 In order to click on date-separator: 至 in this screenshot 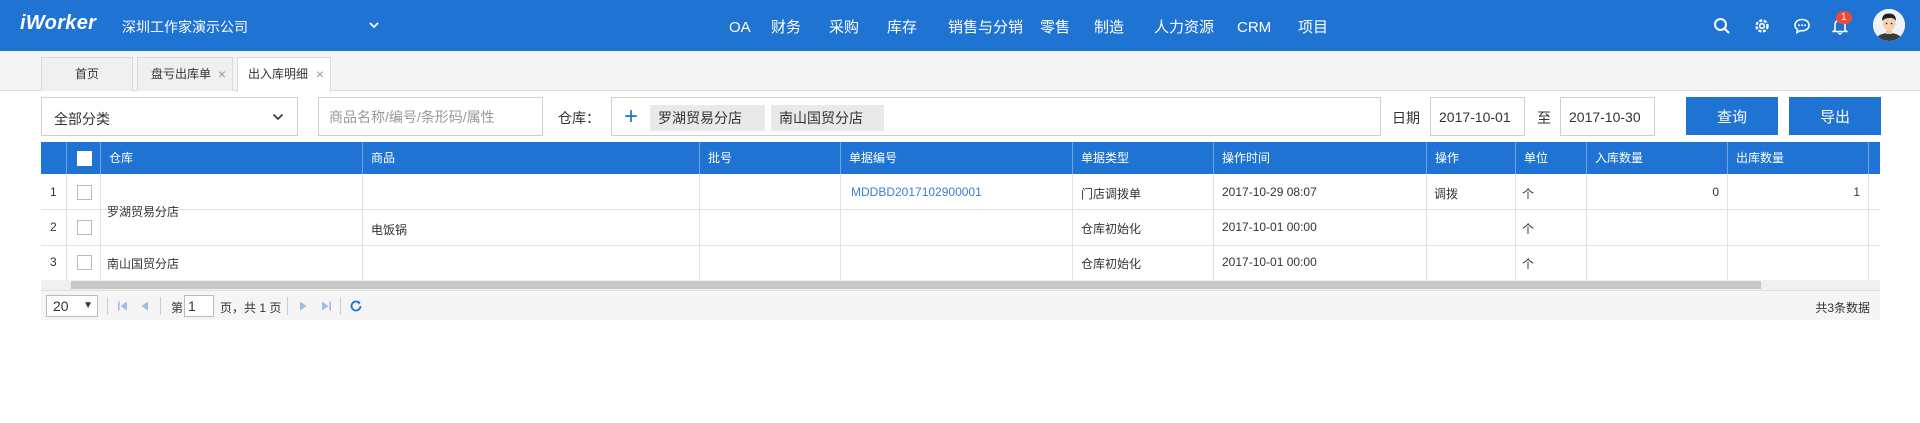, I will do `click(1544, 118)`.